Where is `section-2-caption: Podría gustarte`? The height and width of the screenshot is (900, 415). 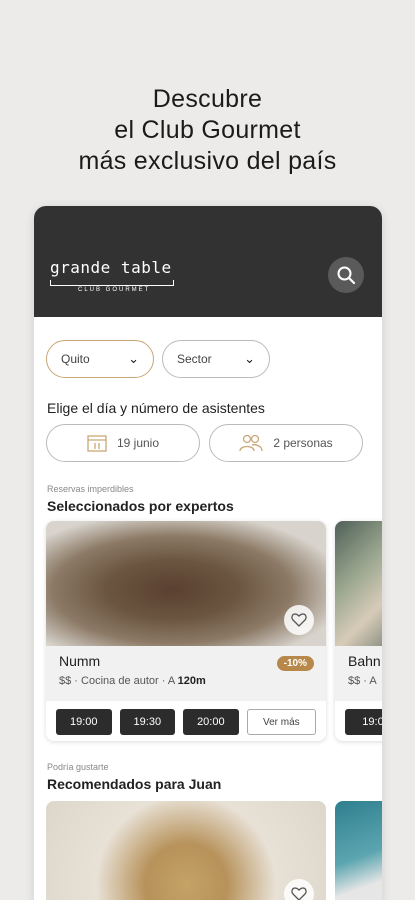 section-2-caption: Podría gustarte is located at coordinates (78, 767).